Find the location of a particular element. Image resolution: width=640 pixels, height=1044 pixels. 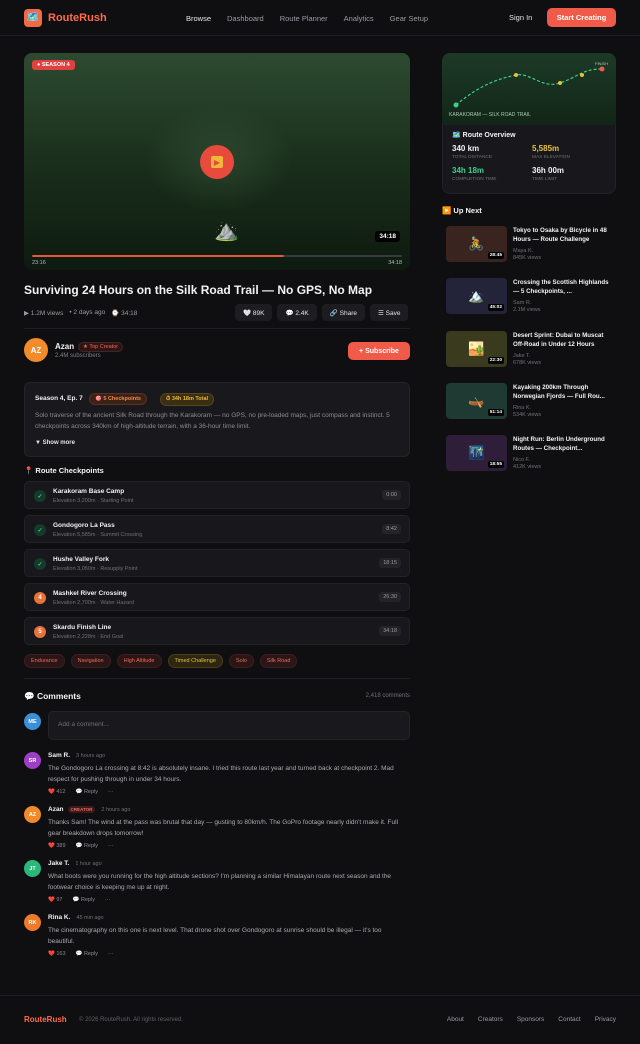

sign-in-link: Sign In is located at coordinates (520, 17).